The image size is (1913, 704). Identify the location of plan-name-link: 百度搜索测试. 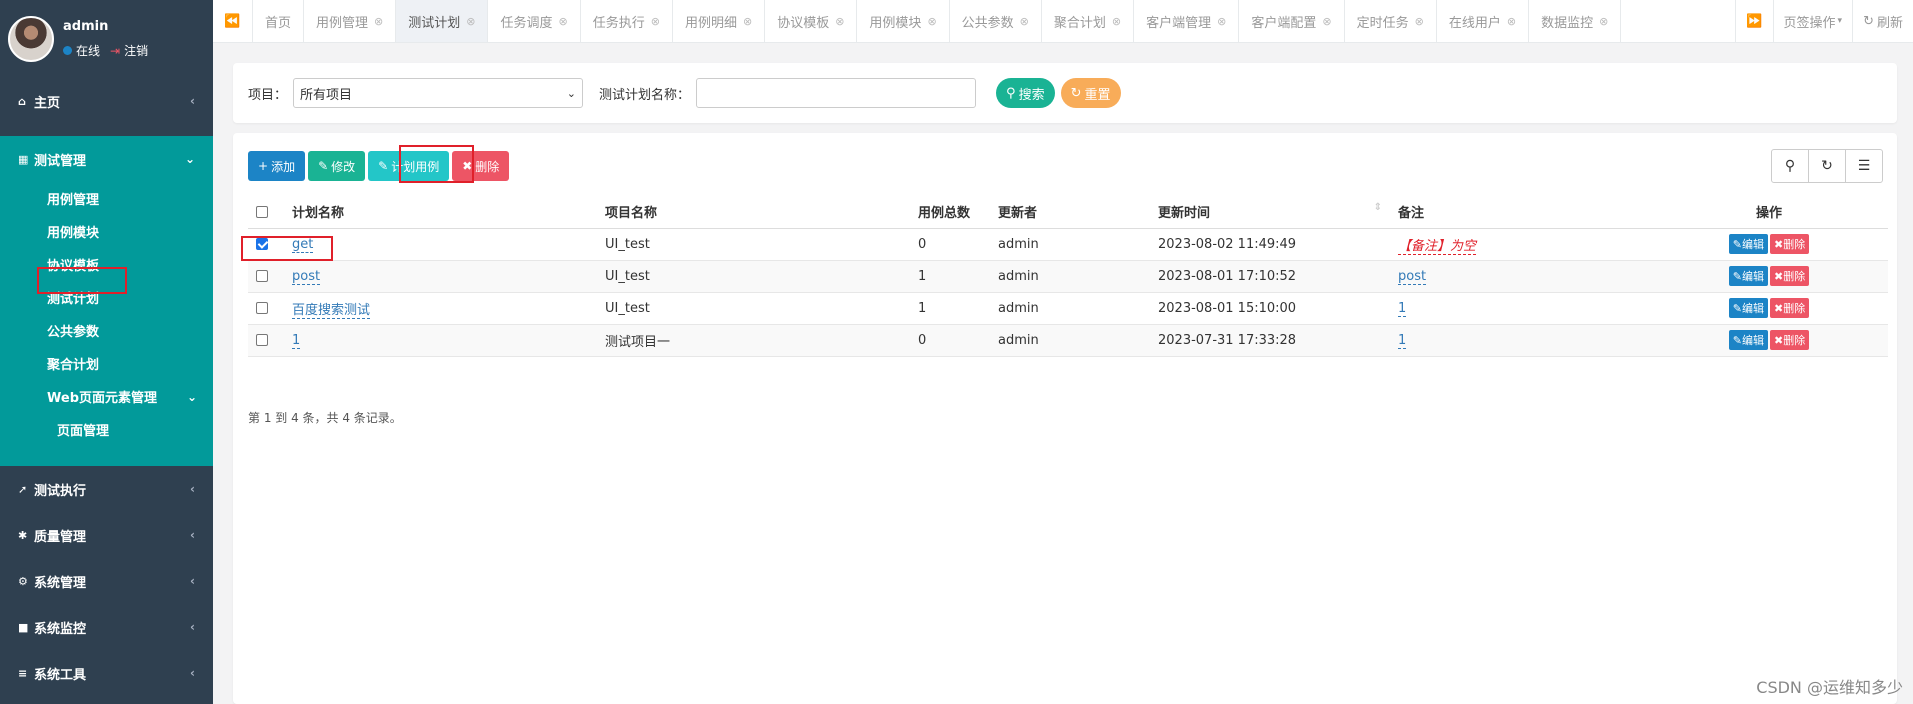
(331, 310).